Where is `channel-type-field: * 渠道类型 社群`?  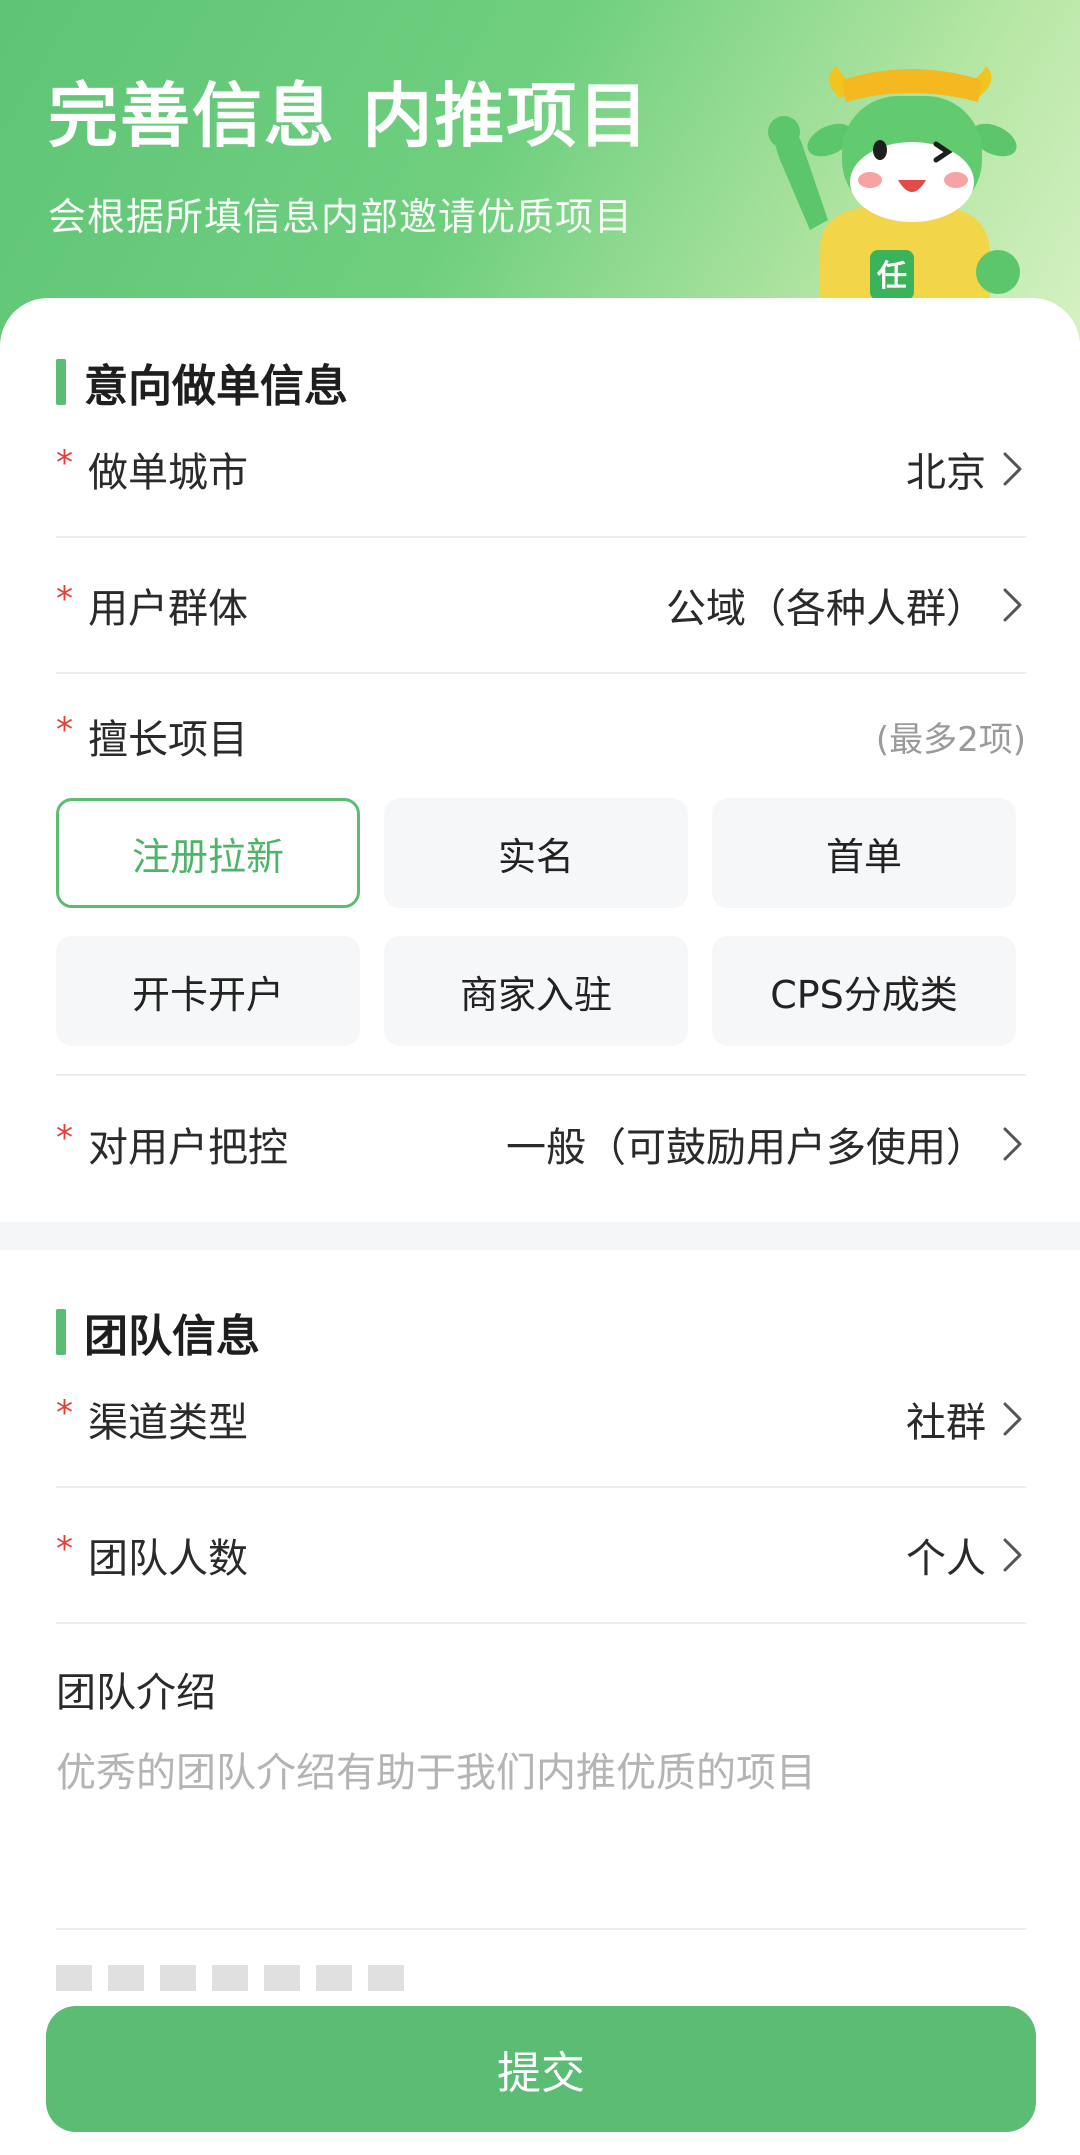
channel-type-field: * 渠道类型 社群 is located at coordinates (541, 1420).